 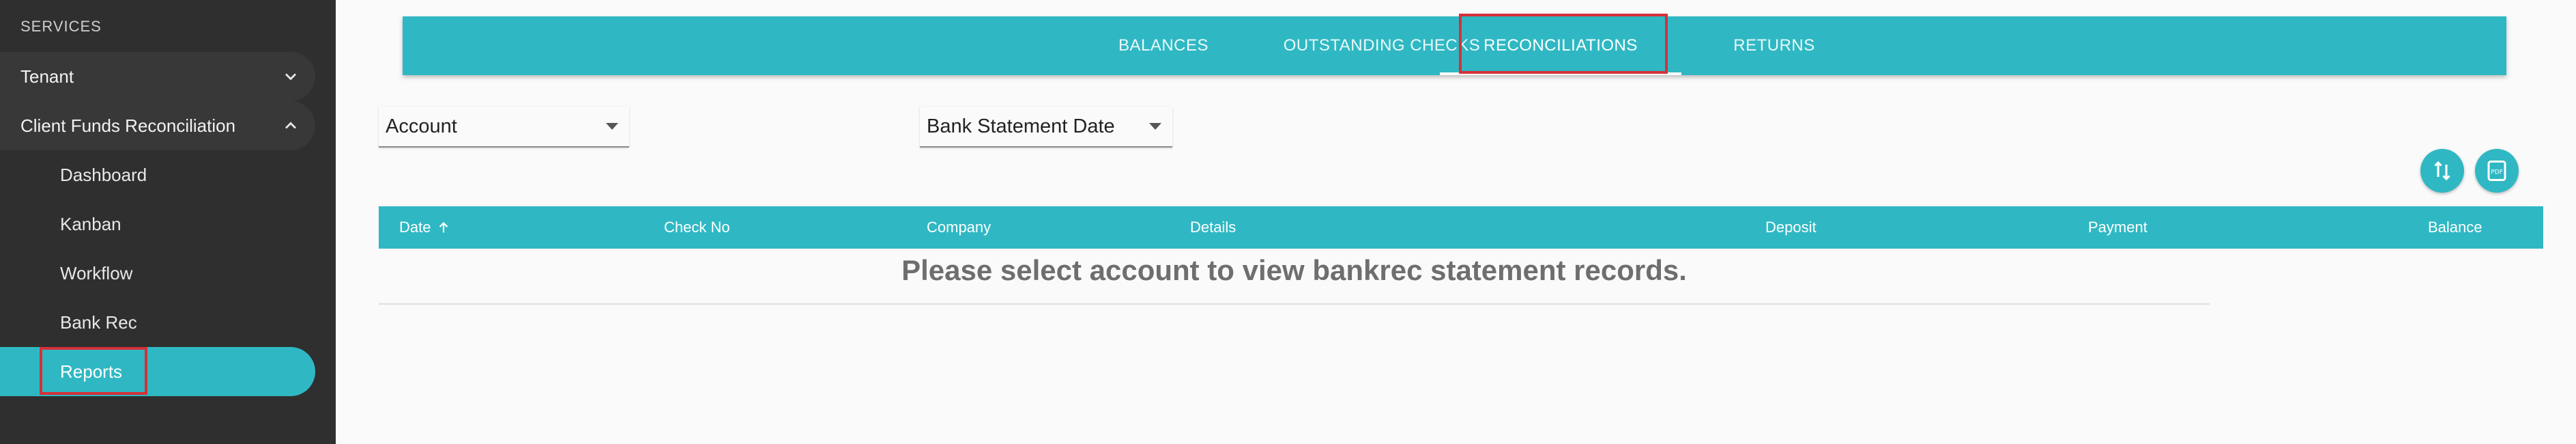 I want to click on svg-text: PDF, so click(x=2497, y=172).